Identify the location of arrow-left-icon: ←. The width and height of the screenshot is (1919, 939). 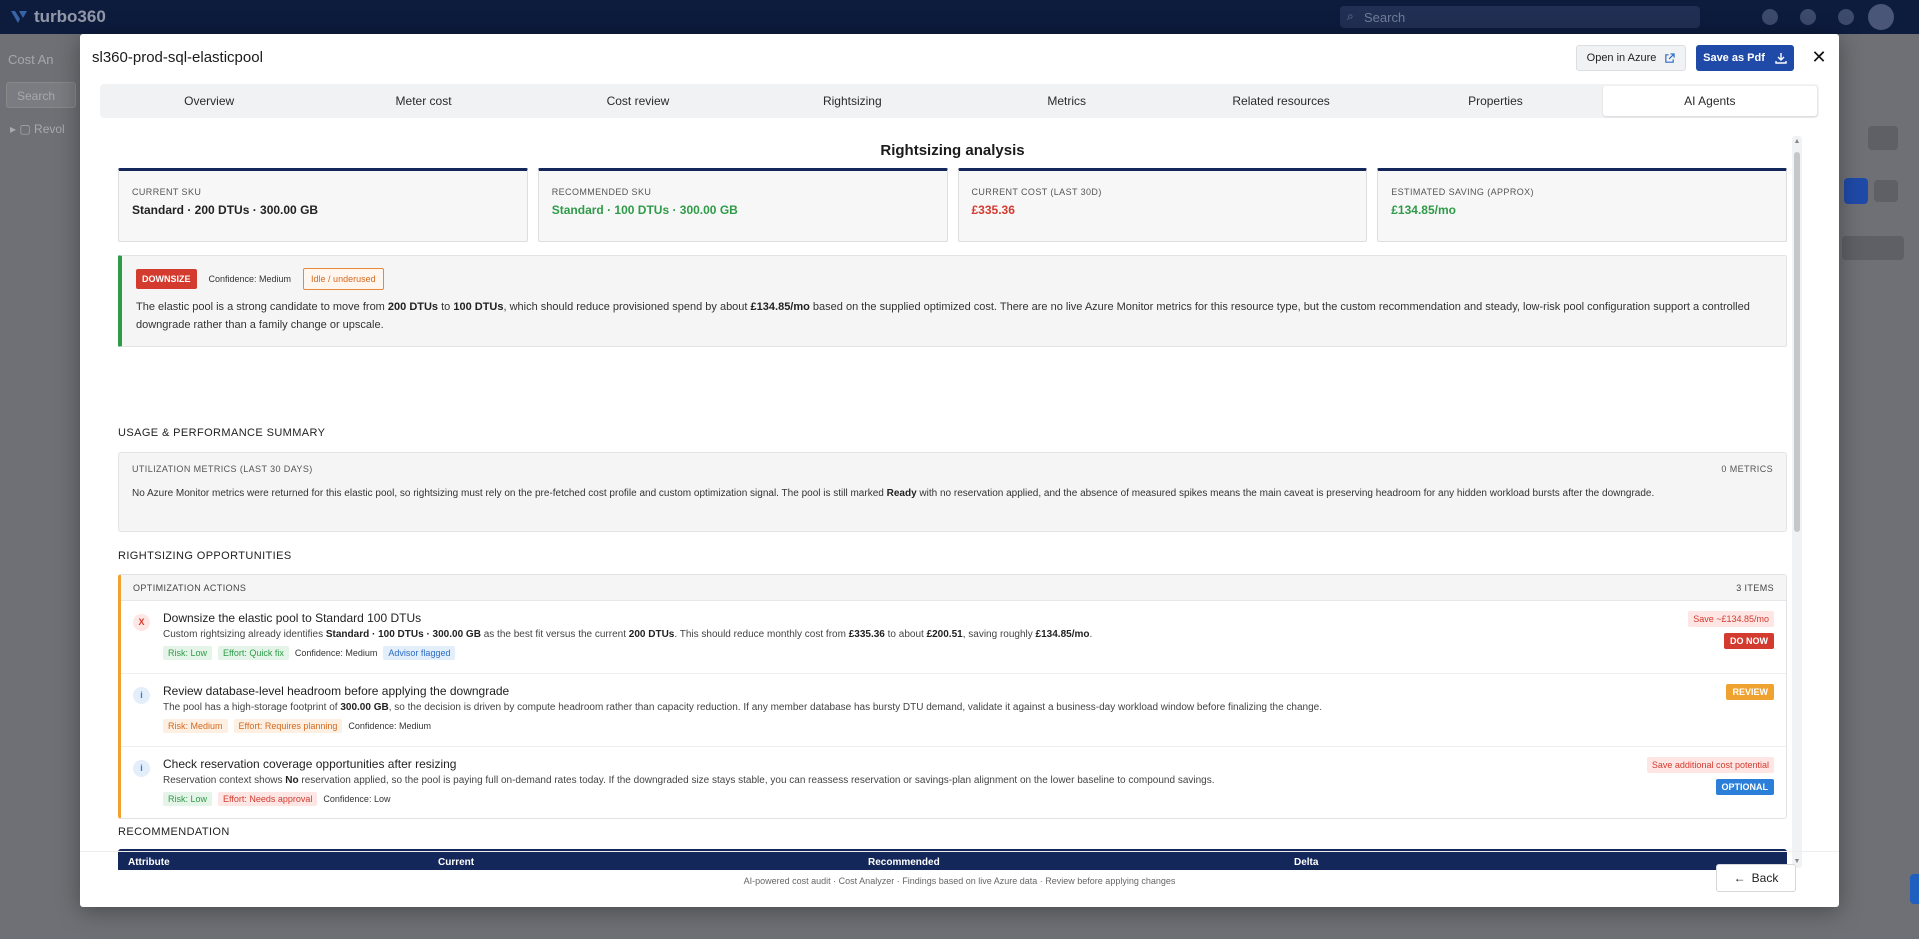
(1739, 878).